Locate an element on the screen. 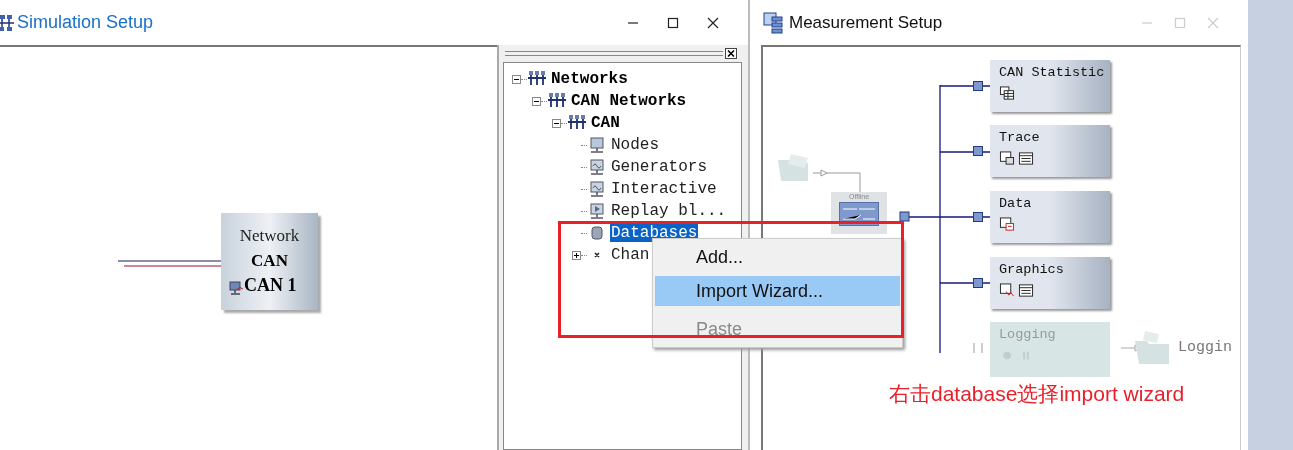  measurement-window-icon is located at coordinates (774, 22).